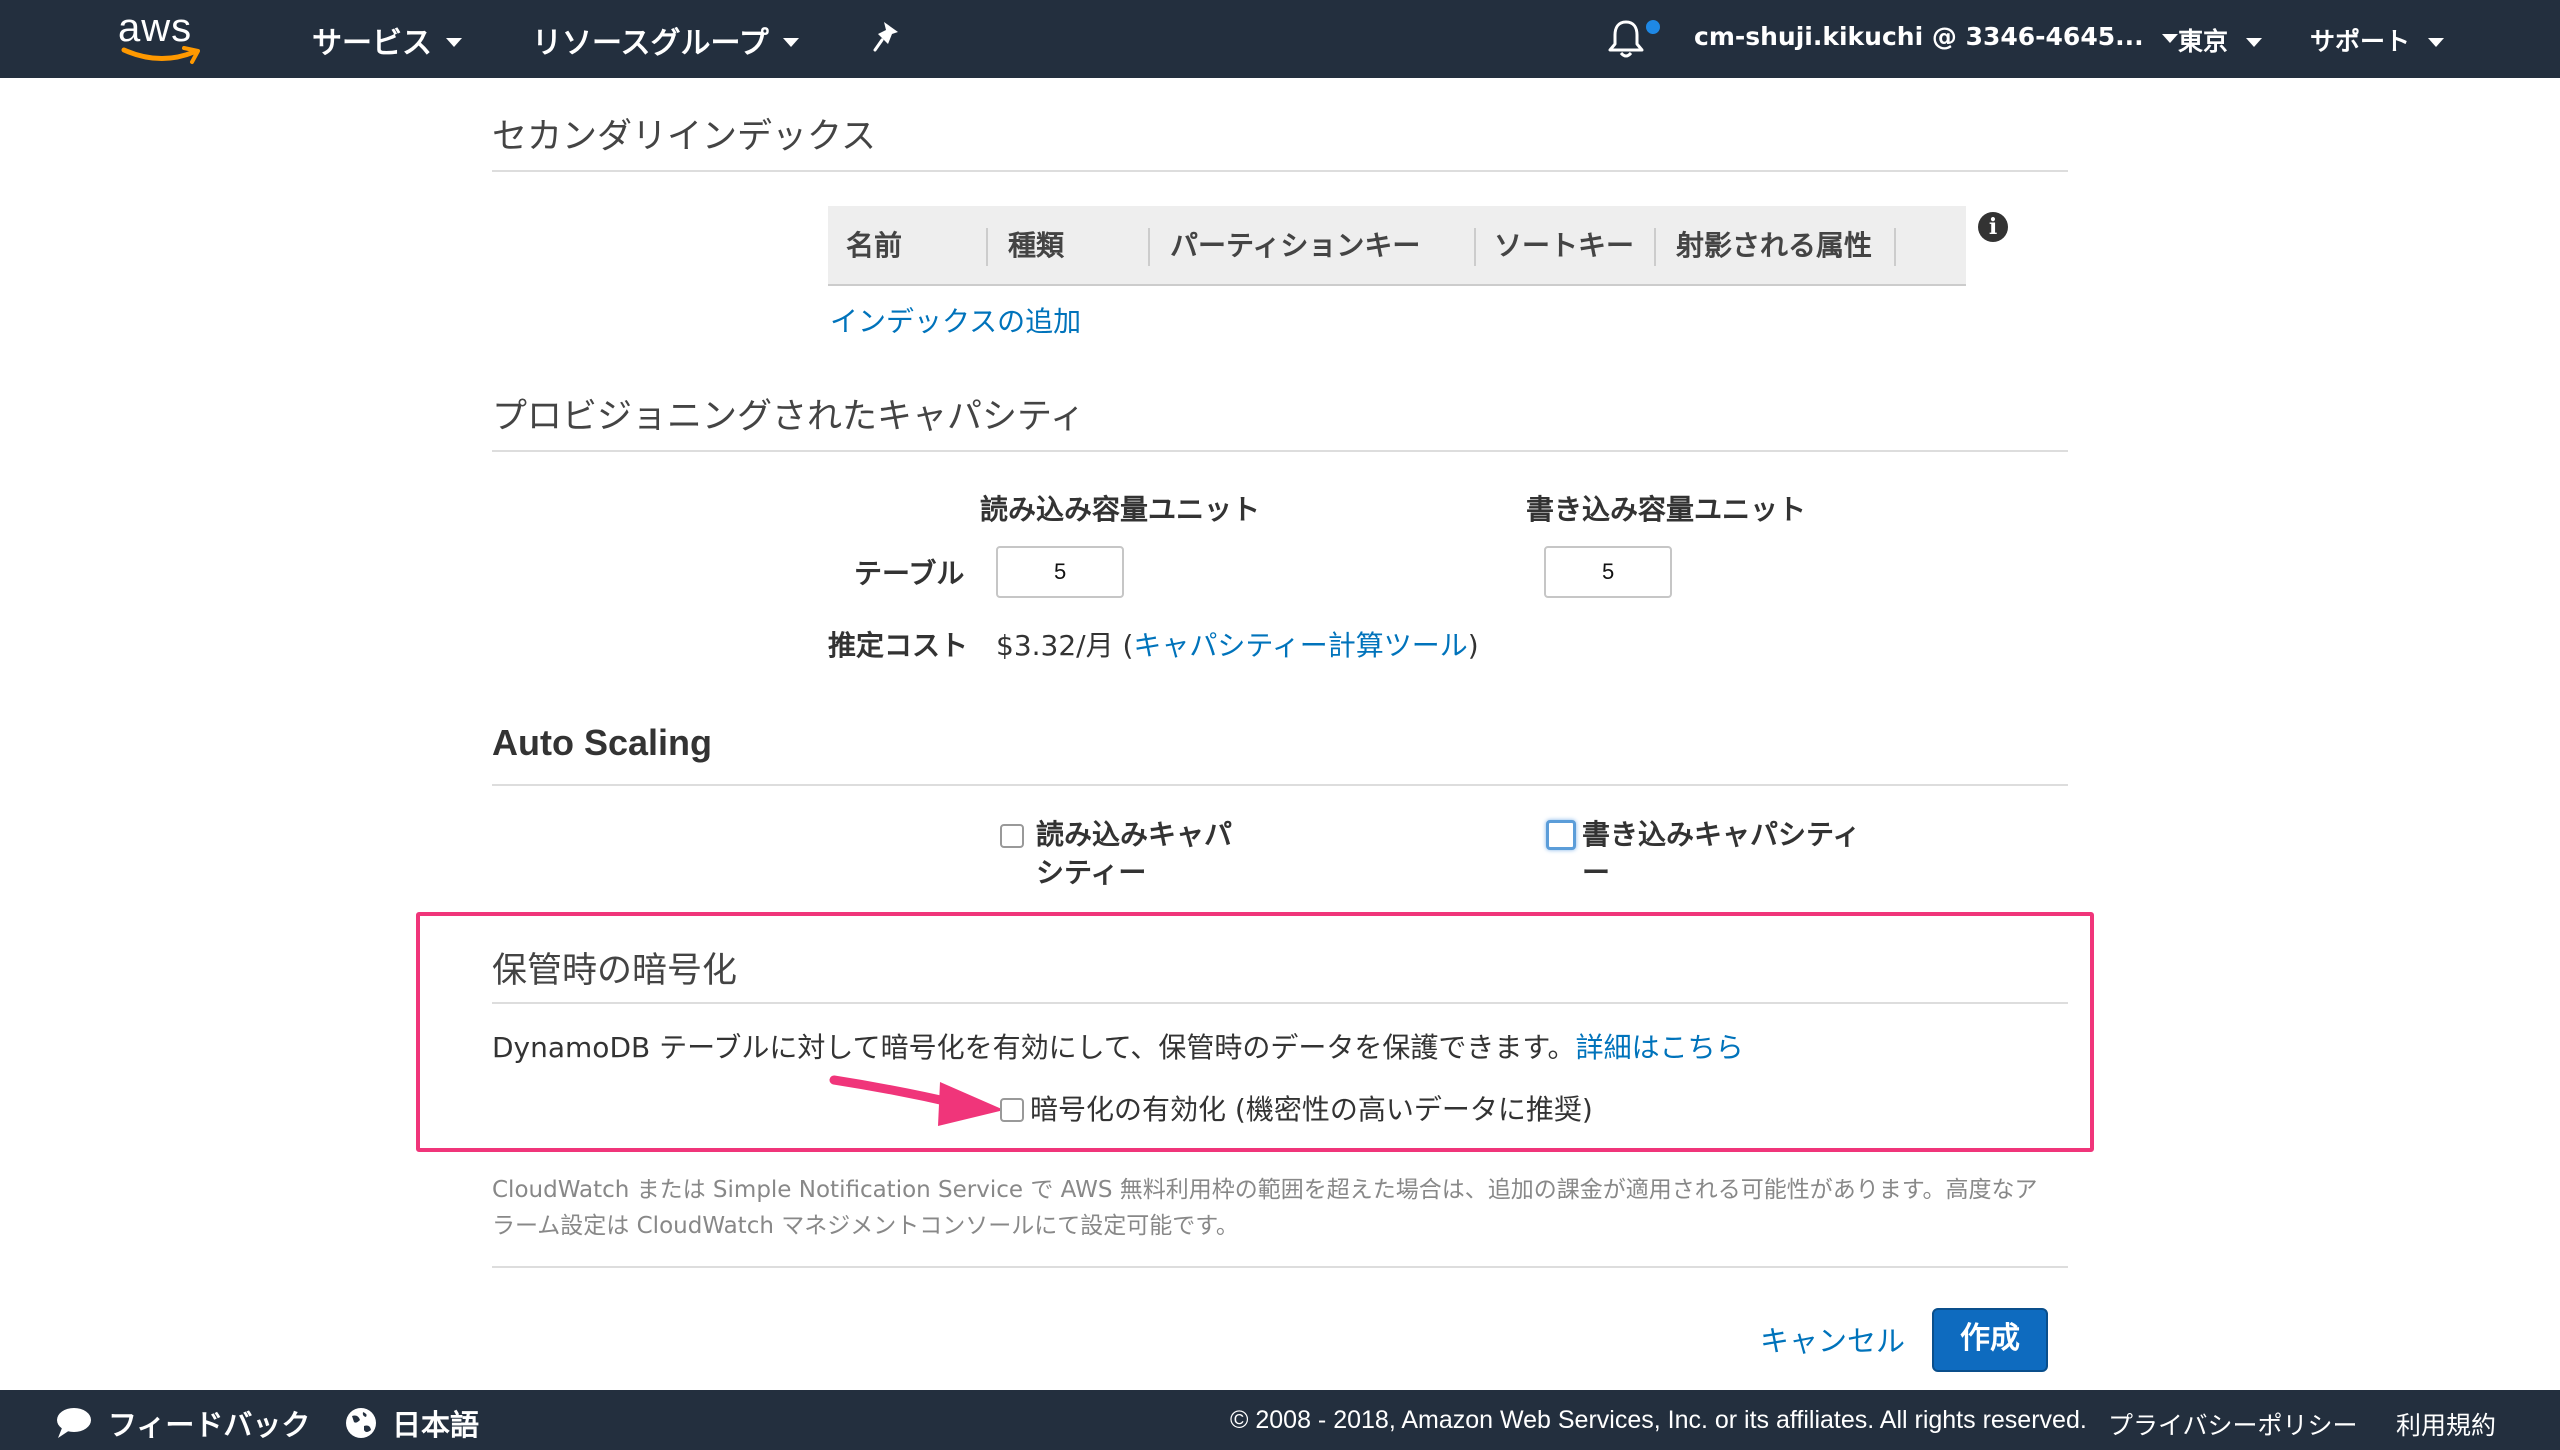 Image resolution: width=2560 pixels, height=1450 pixels. Describe the element at coordinates (615, 971) in the screenshot. I see `encryption-title: 保管時の暗号化` at that location.